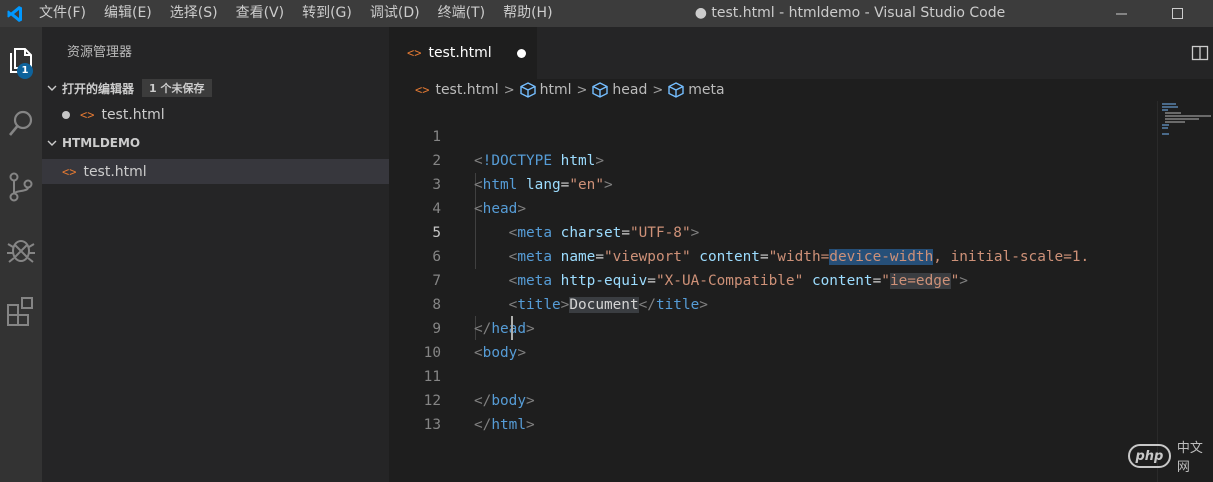 The image size is (1213, 482). I want to click on watermark-text: 中文网, so click(1189, 458).